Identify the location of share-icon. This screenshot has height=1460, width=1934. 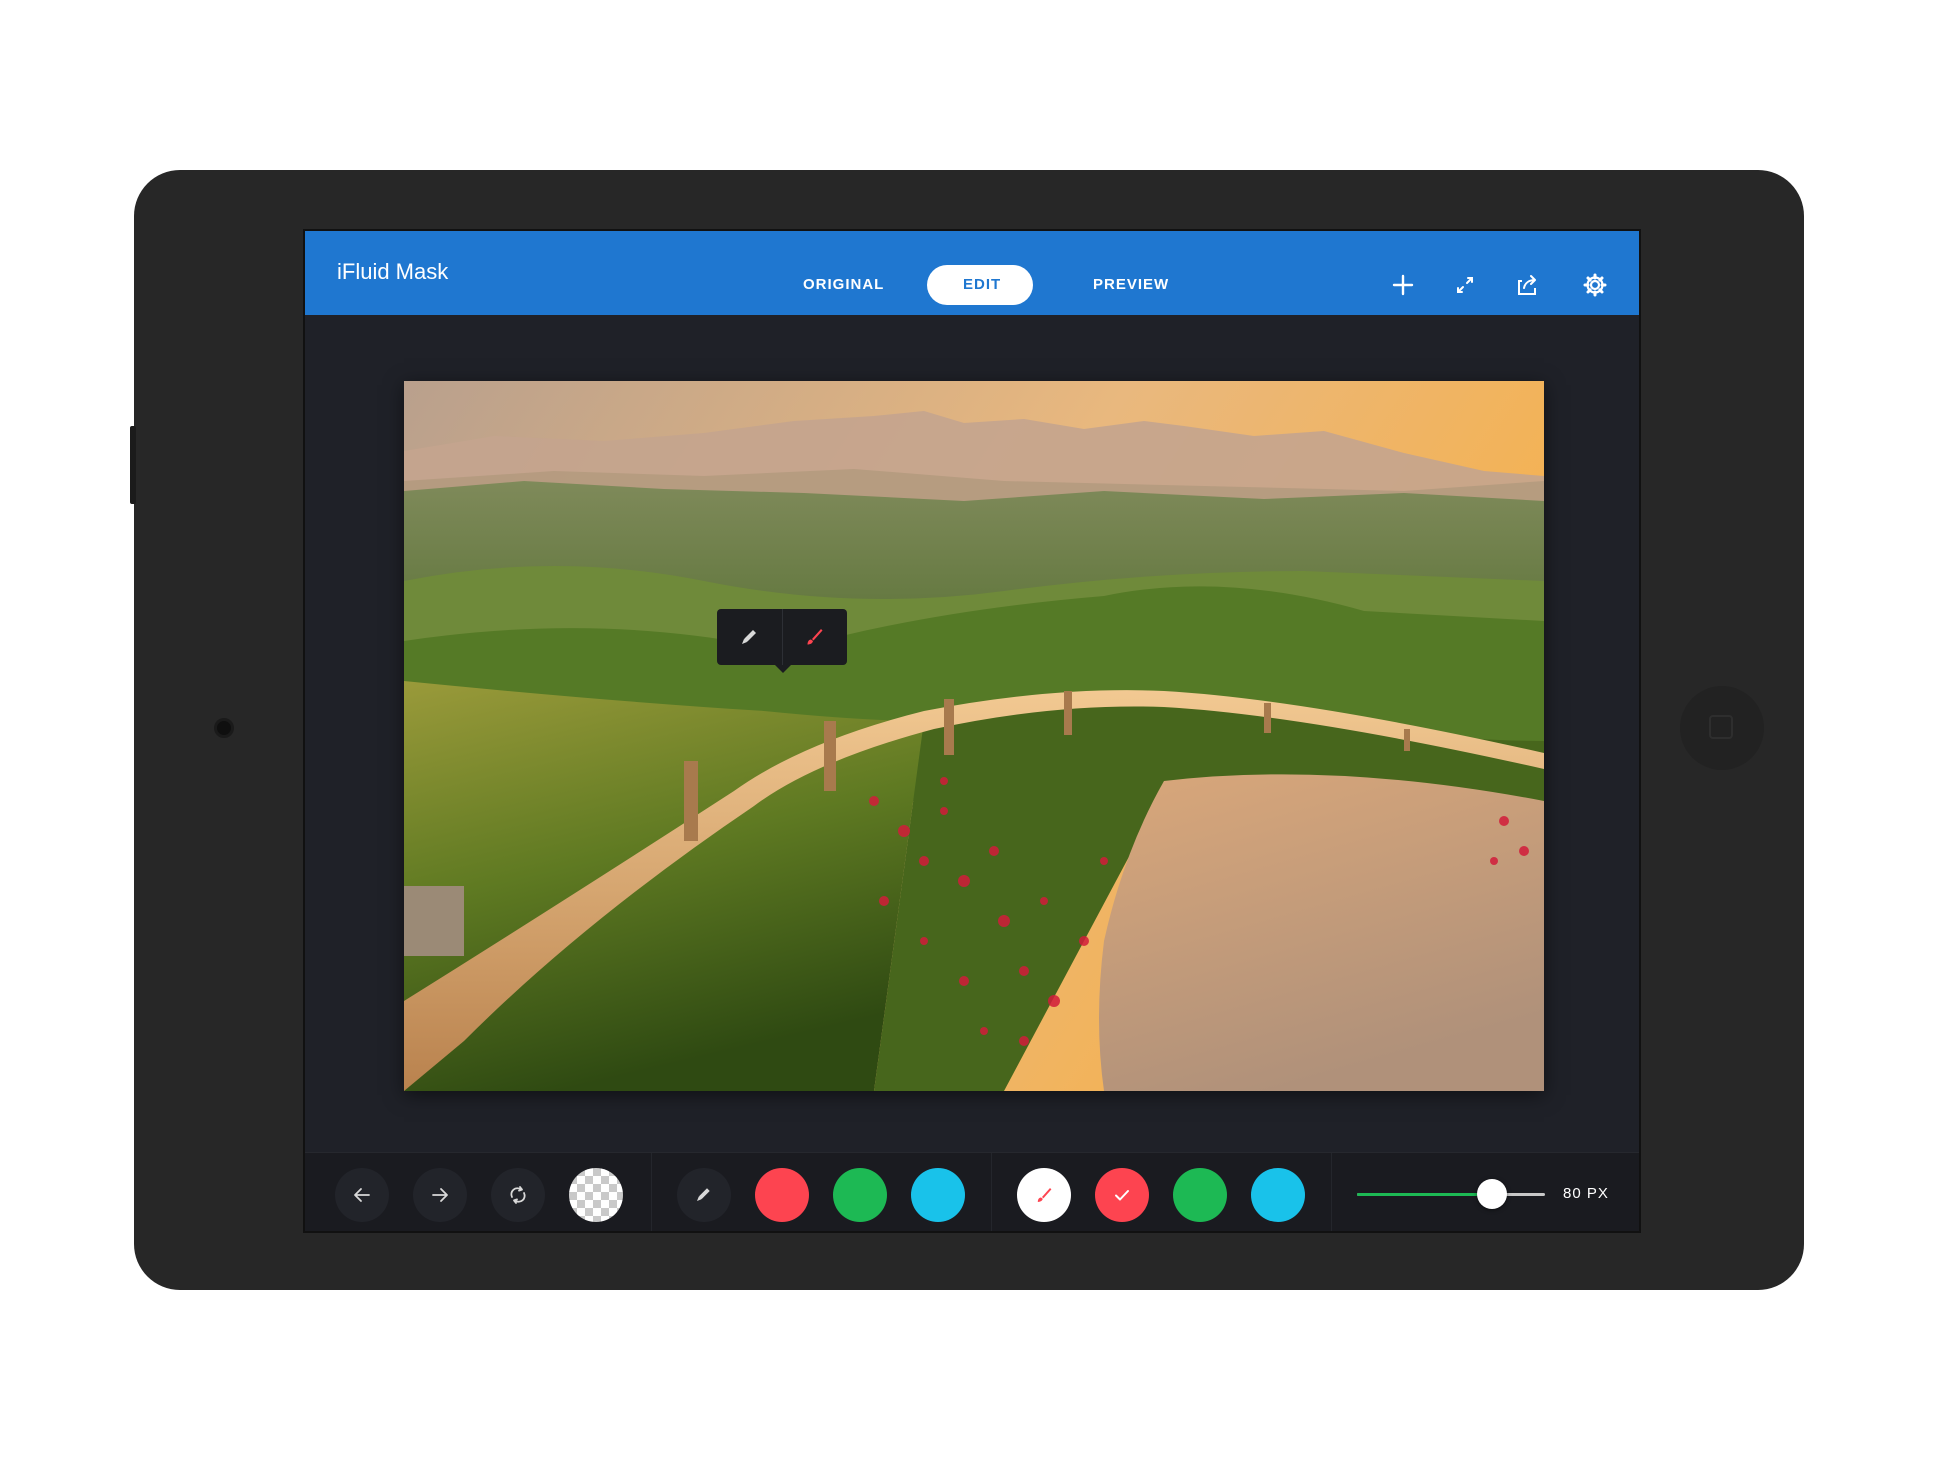
(1527, 285).